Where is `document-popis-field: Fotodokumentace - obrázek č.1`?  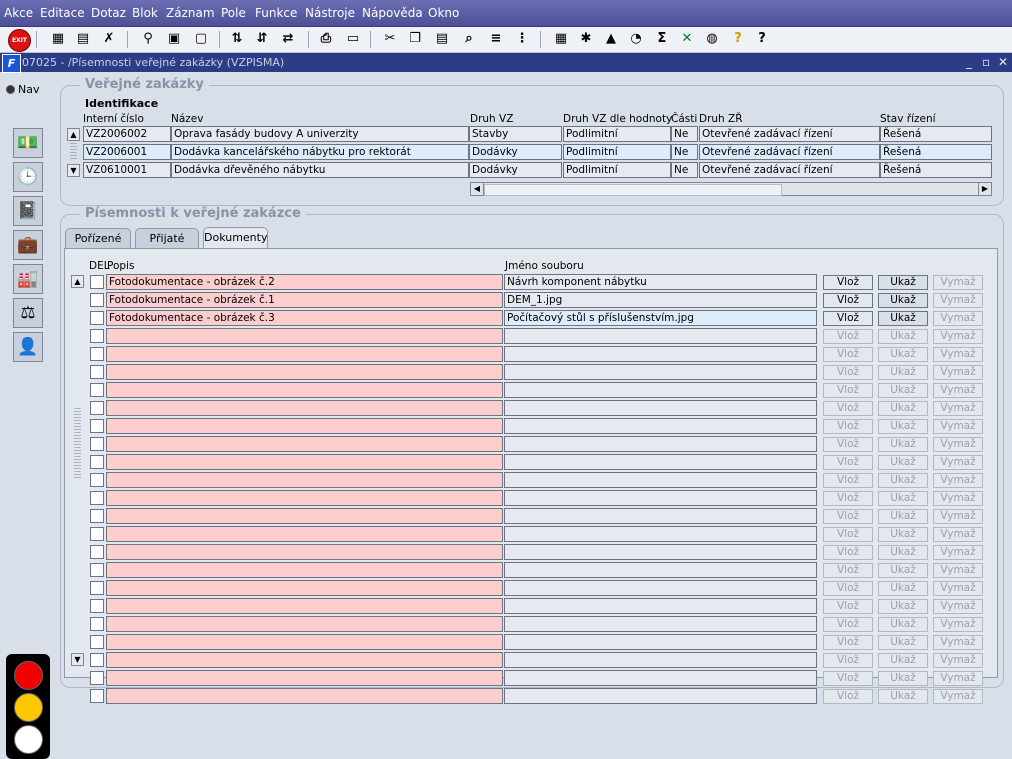
document-popis-field: Fotodokumentace - obrázek č.1 is located at coordinates (304, 300).